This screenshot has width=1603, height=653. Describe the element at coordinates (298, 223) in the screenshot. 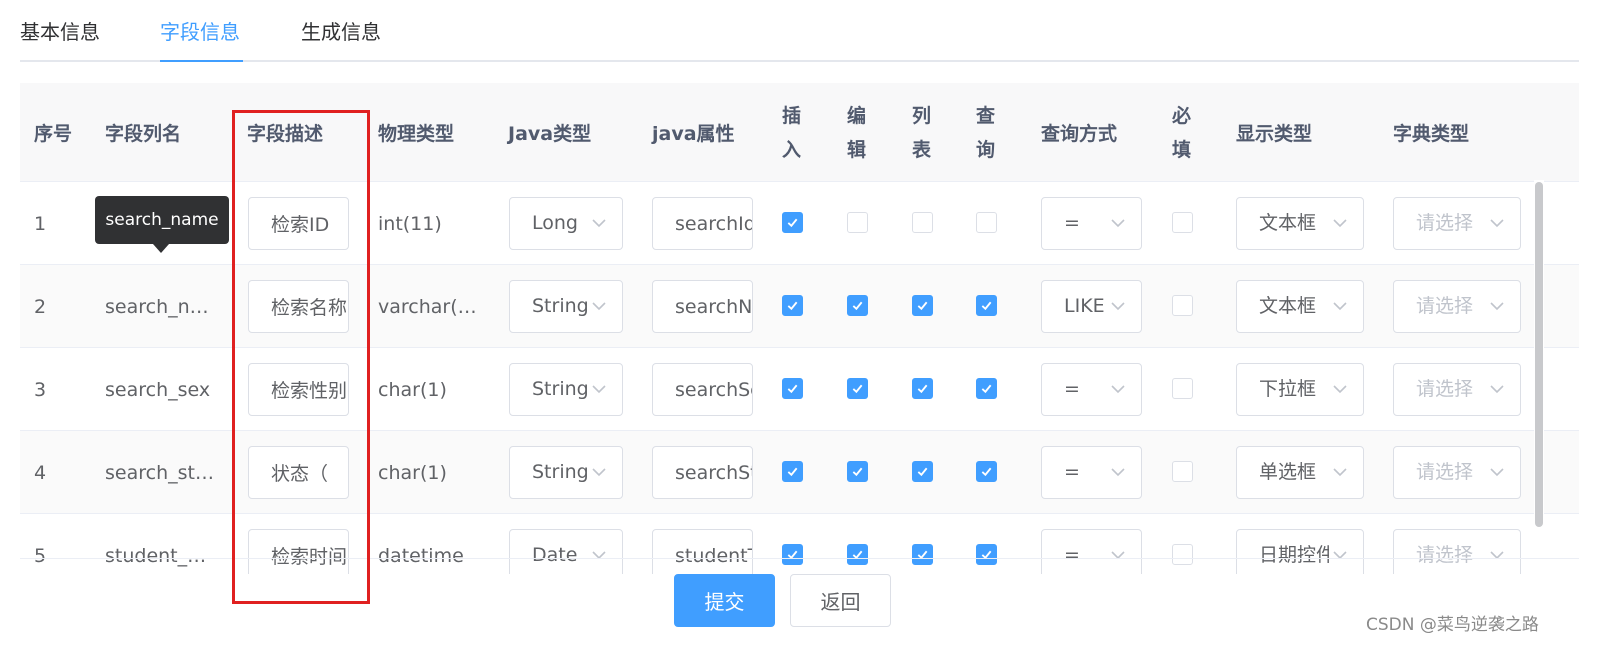

I see `description-input: 检索ID` at that location.